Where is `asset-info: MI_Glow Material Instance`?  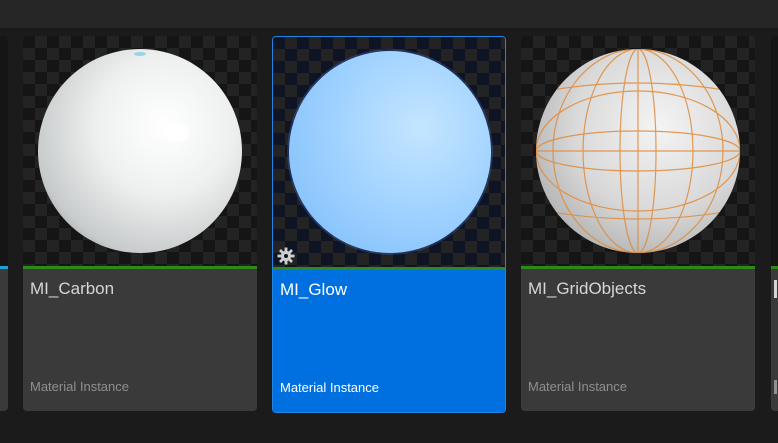
asset-info: MI_Glow Material Instance is located at coordinates (389, 341).